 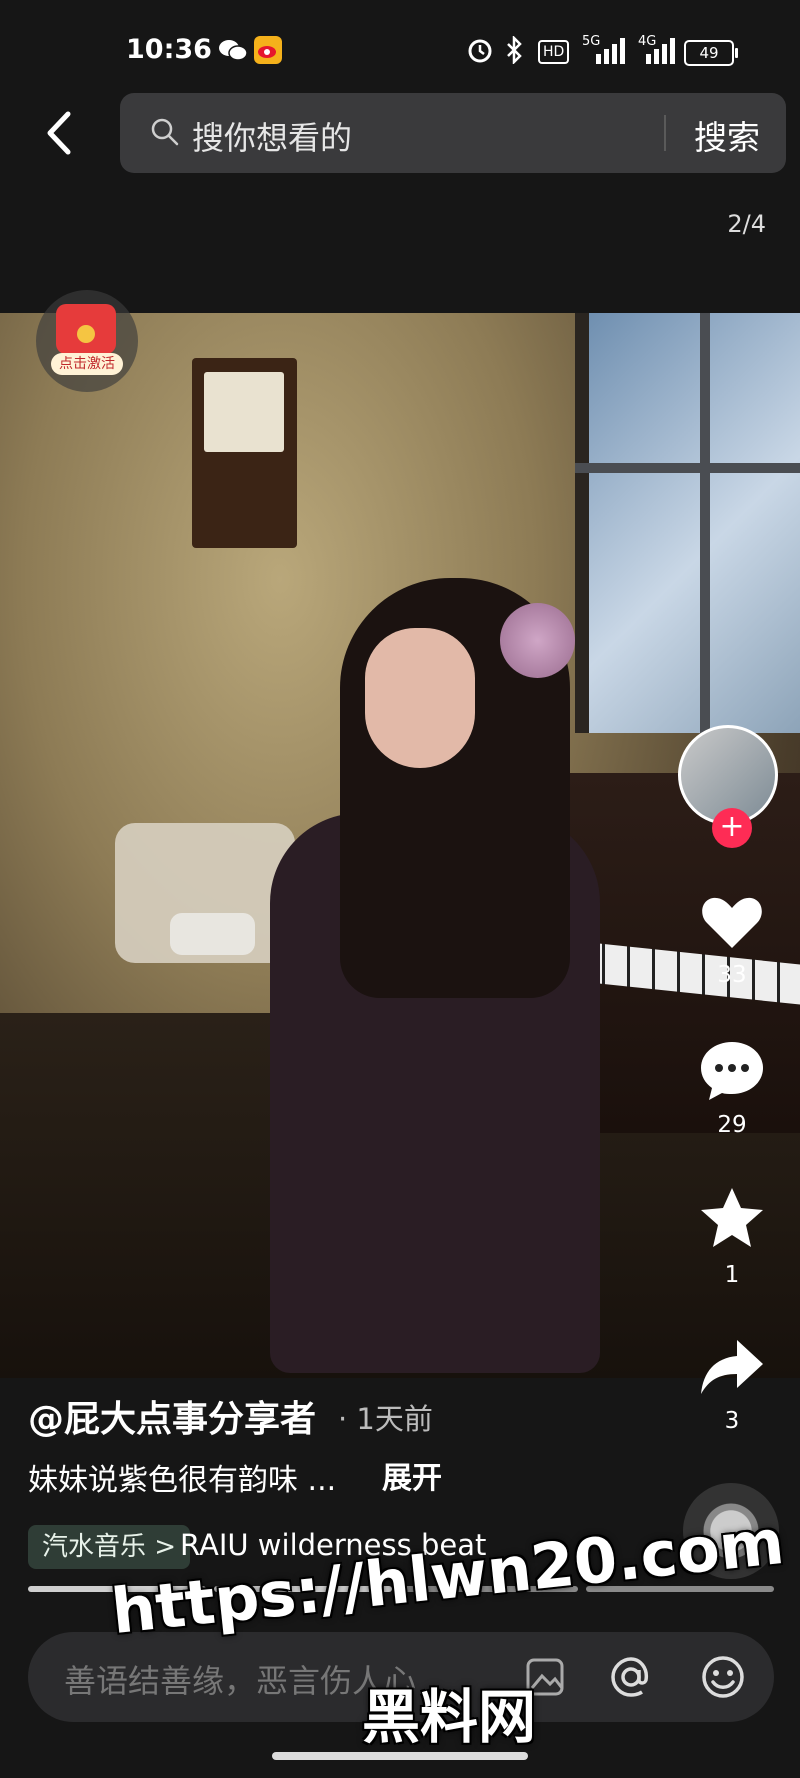 I want to click on star-icon, so click(x=732, y=1217).